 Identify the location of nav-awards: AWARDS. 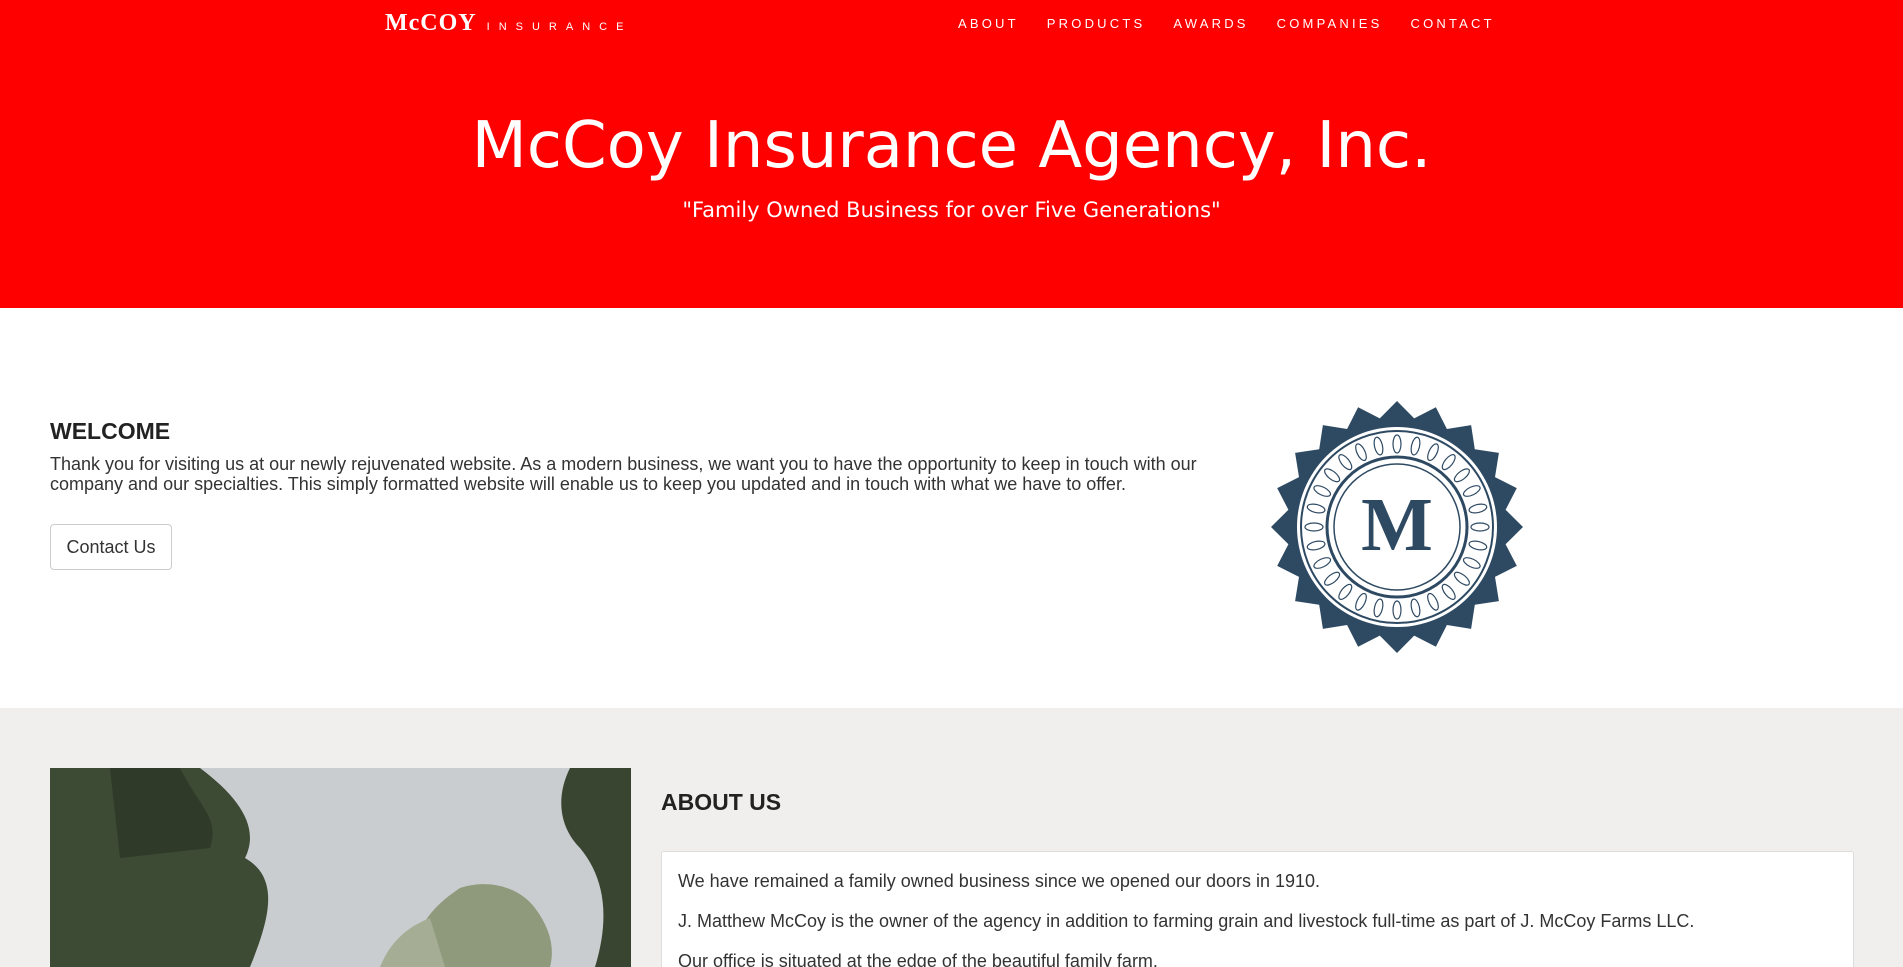
(1210, 24).